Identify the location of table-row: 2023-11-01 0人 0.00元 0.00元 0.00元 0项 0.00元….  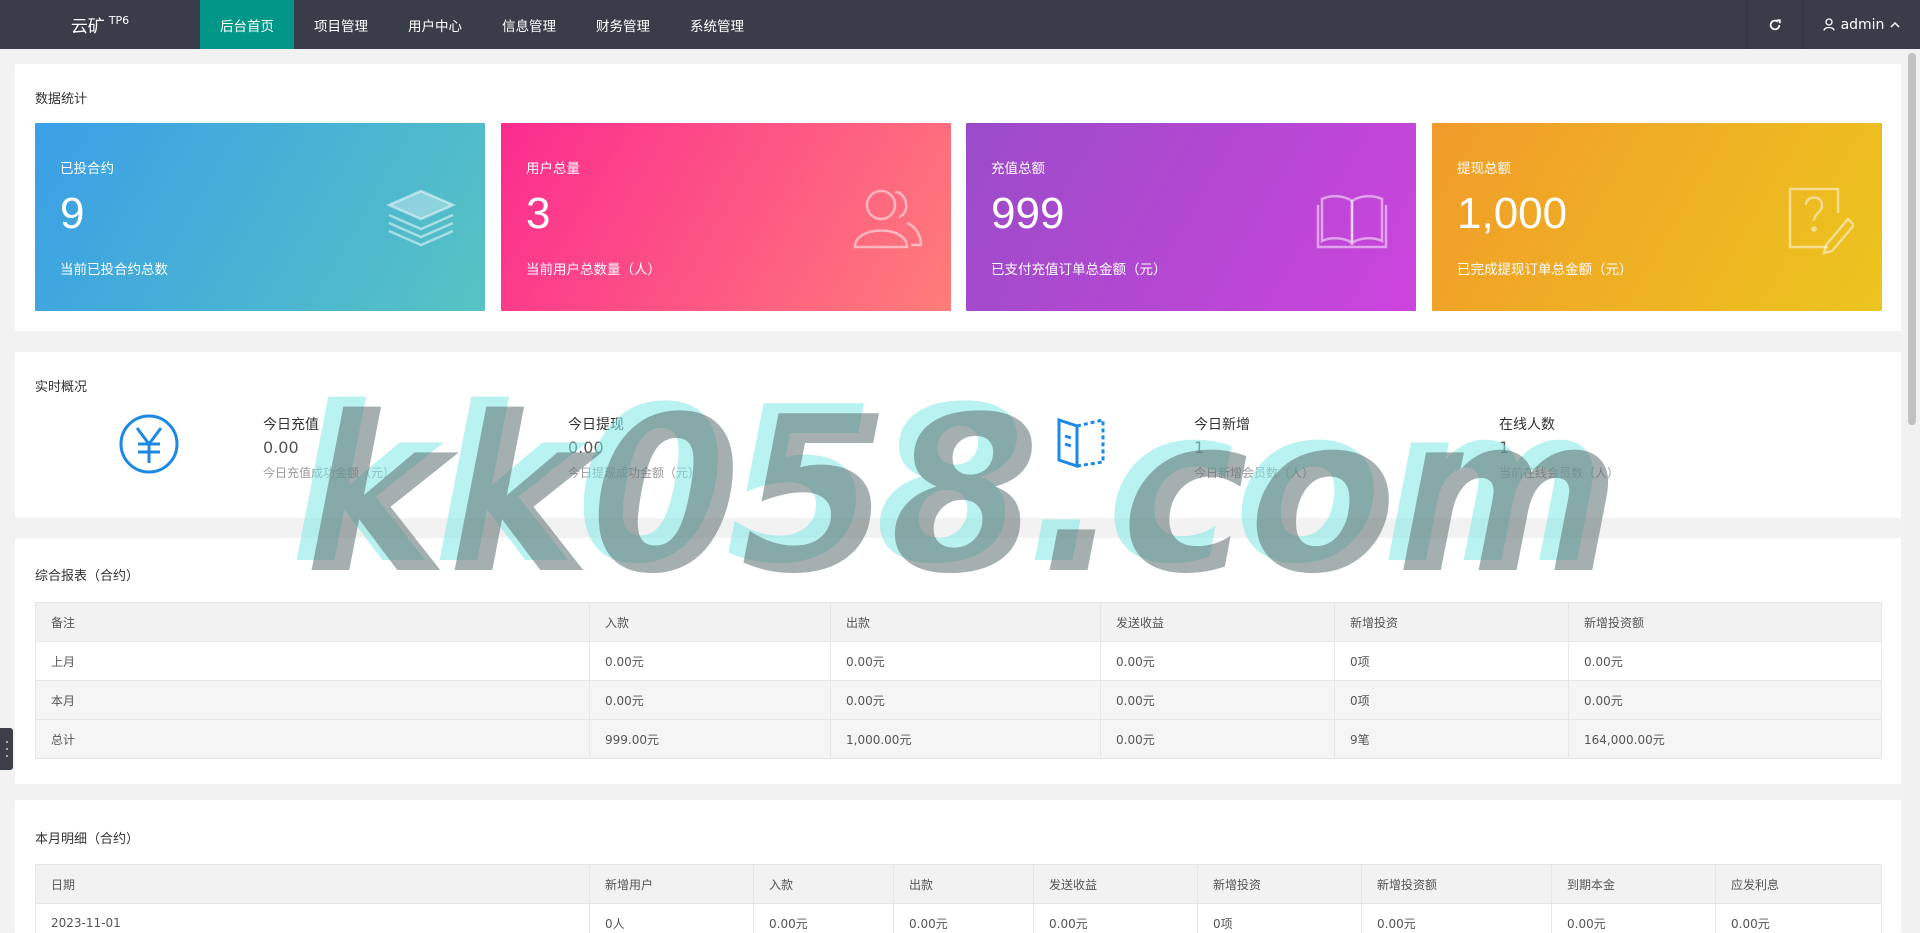
(958, 918).